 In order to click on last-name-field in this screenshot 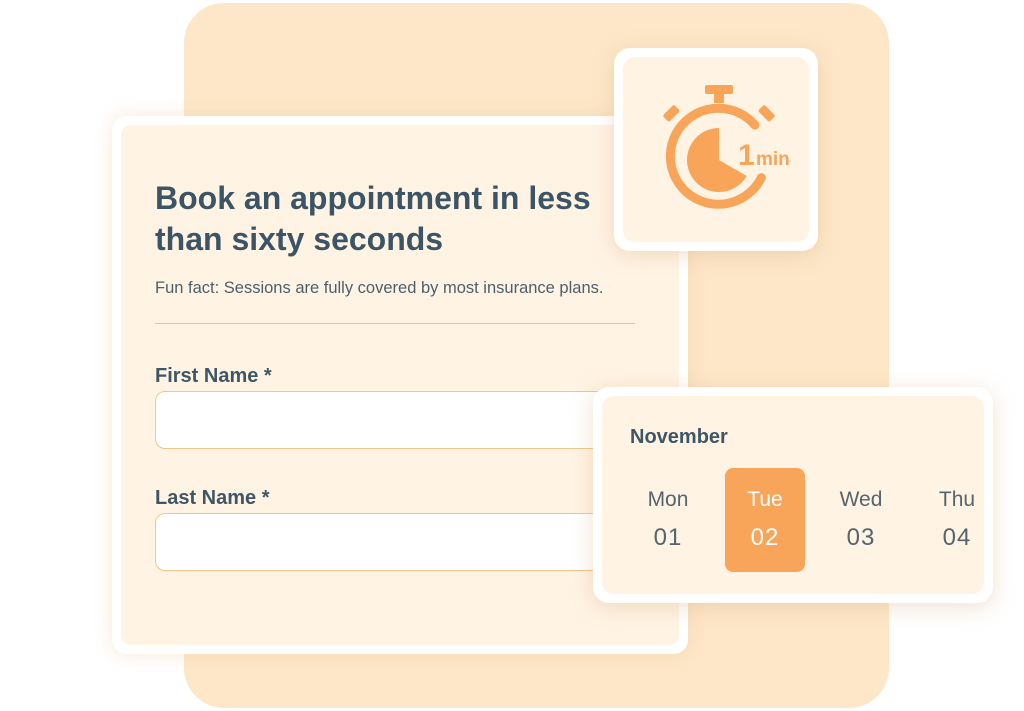, I will do `click(390, 542)`.